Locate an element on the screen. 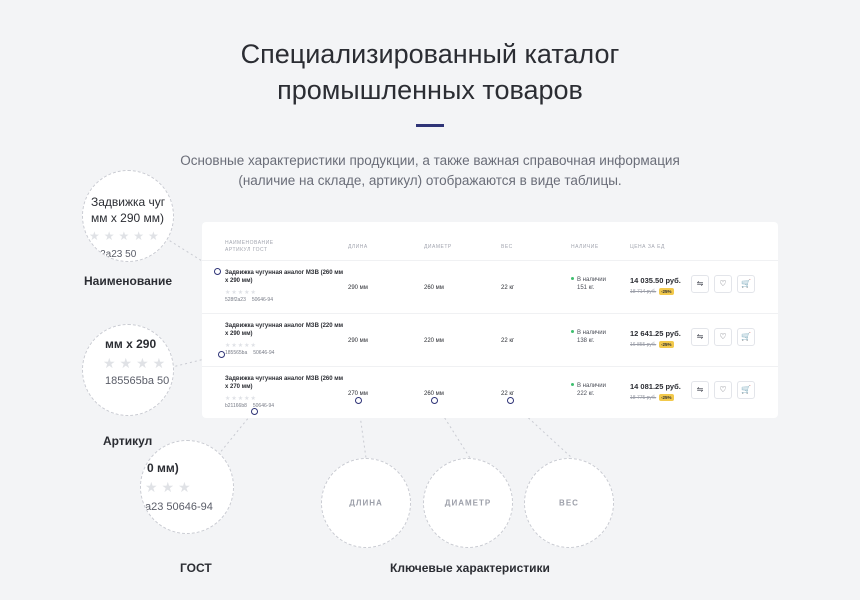 The height and width of the screenshot is (600, 860). caption-sku: Артикул is located at coordinates (128, 441).